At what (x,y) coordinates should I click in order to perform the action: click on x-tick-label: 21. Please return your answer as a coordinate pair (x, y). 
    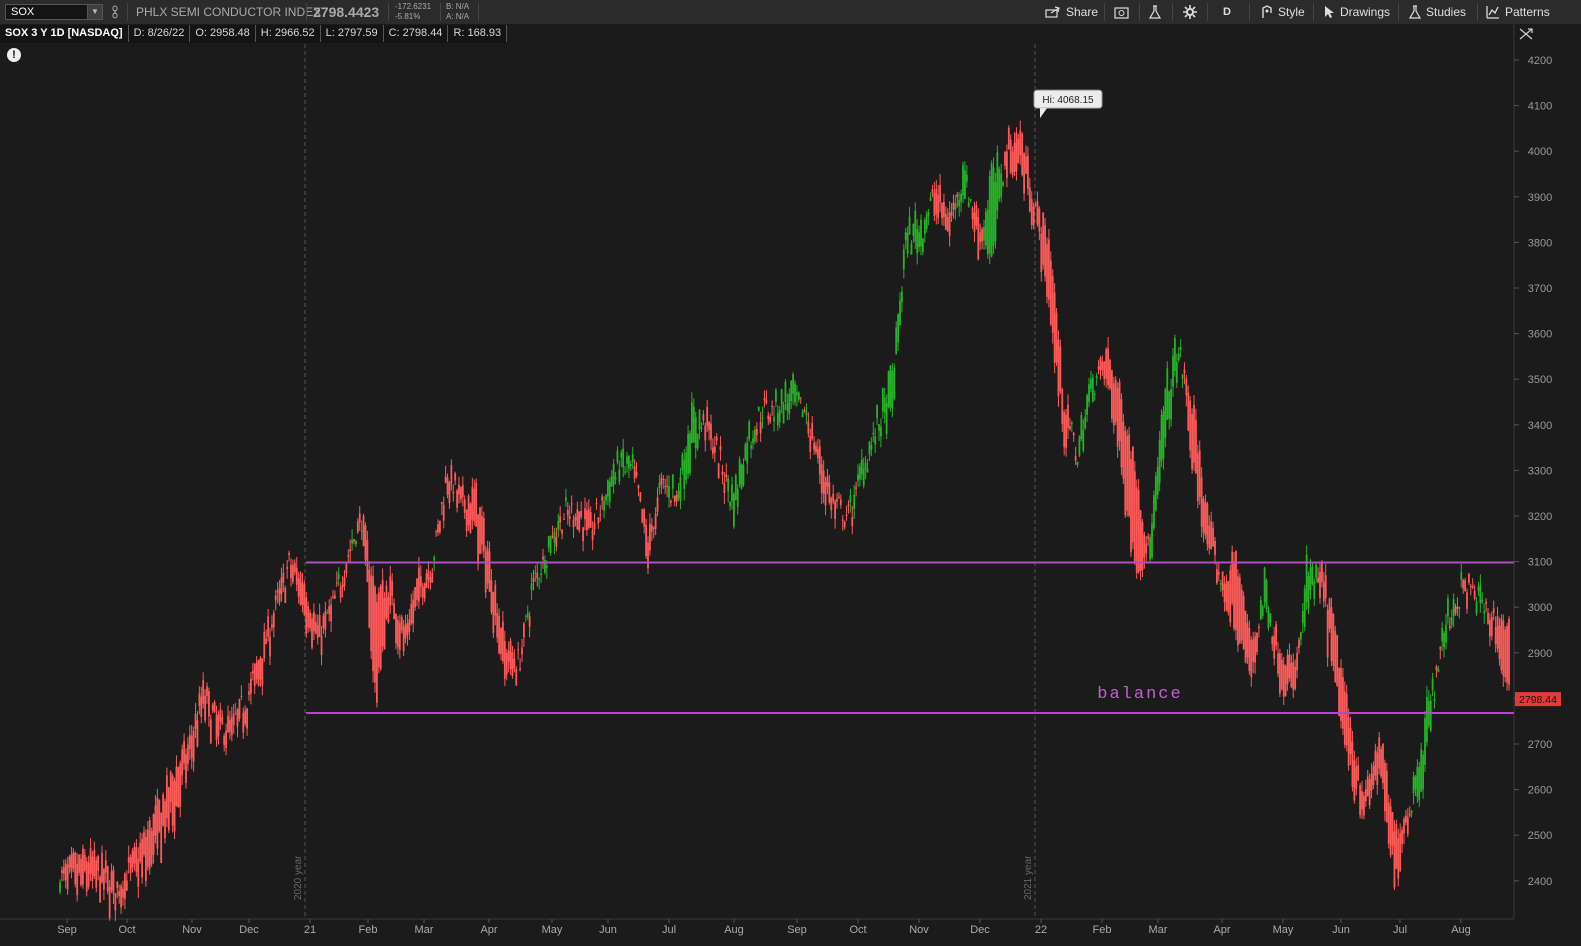
    Looking at the image, I should click on (310, 930).